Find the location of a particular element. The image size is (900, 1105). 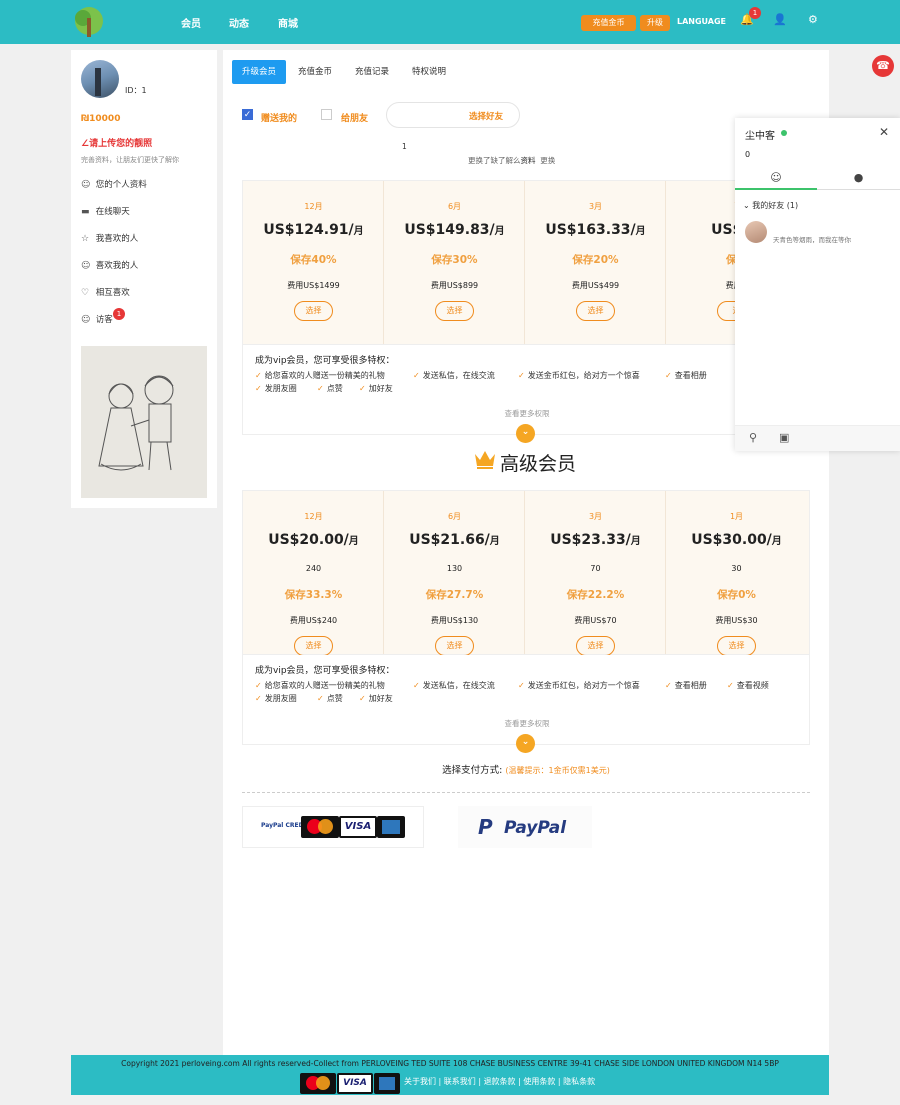

plan-savings: 保存40% is located at coordinates (313, 260).